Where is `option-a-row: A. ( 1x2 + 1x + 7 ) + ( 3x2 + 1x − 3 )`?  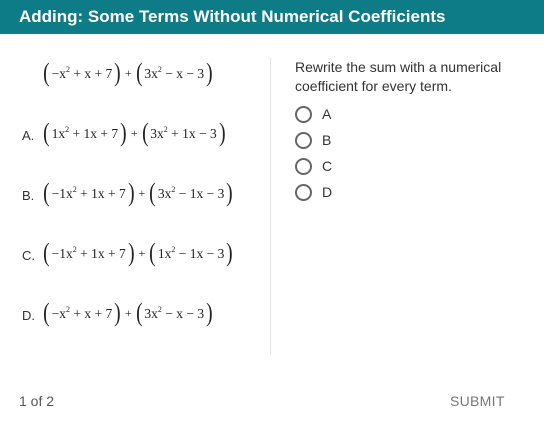 option-a-row: A. ( 1x2 + 1x + 7 ) + ( 3x2 + 1x − 3 ) is located at coordinates (135, 136).